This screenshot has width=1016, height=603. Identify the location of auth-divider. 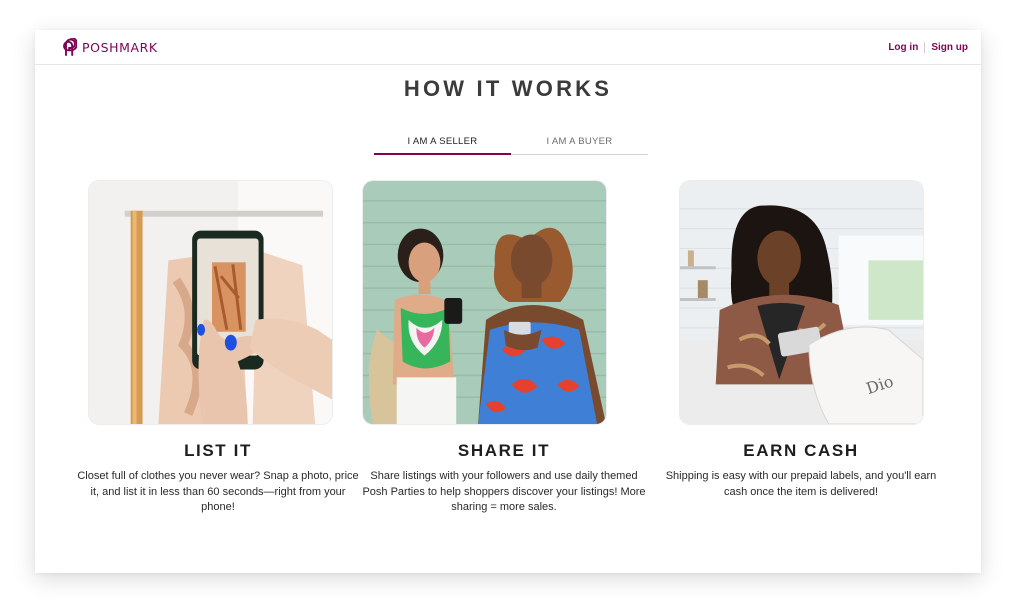
(925, 47).